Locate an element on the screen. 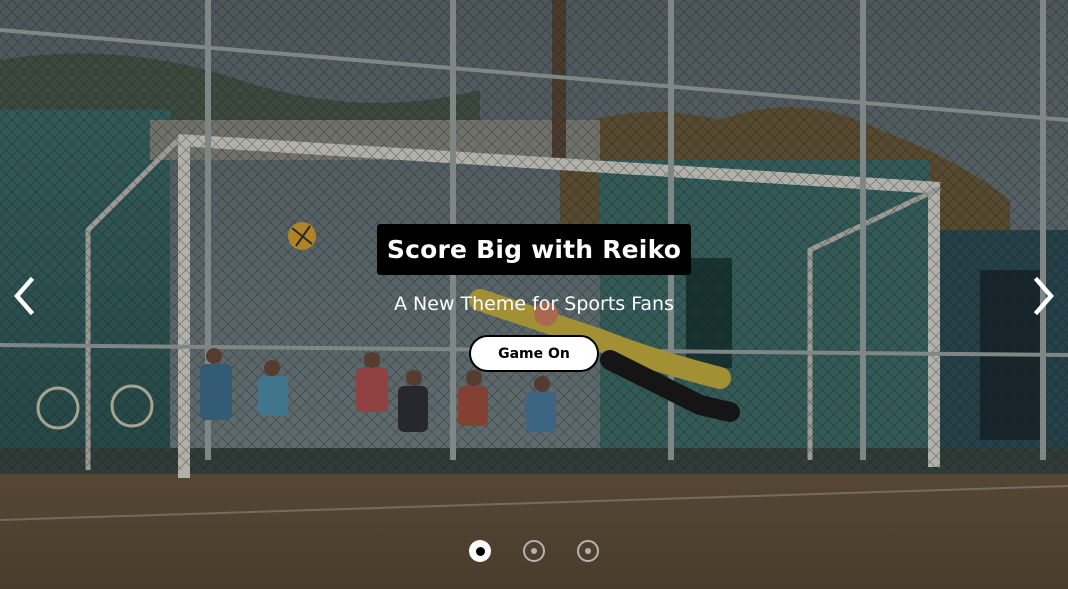 The height and width of the screenshot is (589, 1068). slide-subtitle: A New Theme for Sports Fans is located at coordinates (534, 304).